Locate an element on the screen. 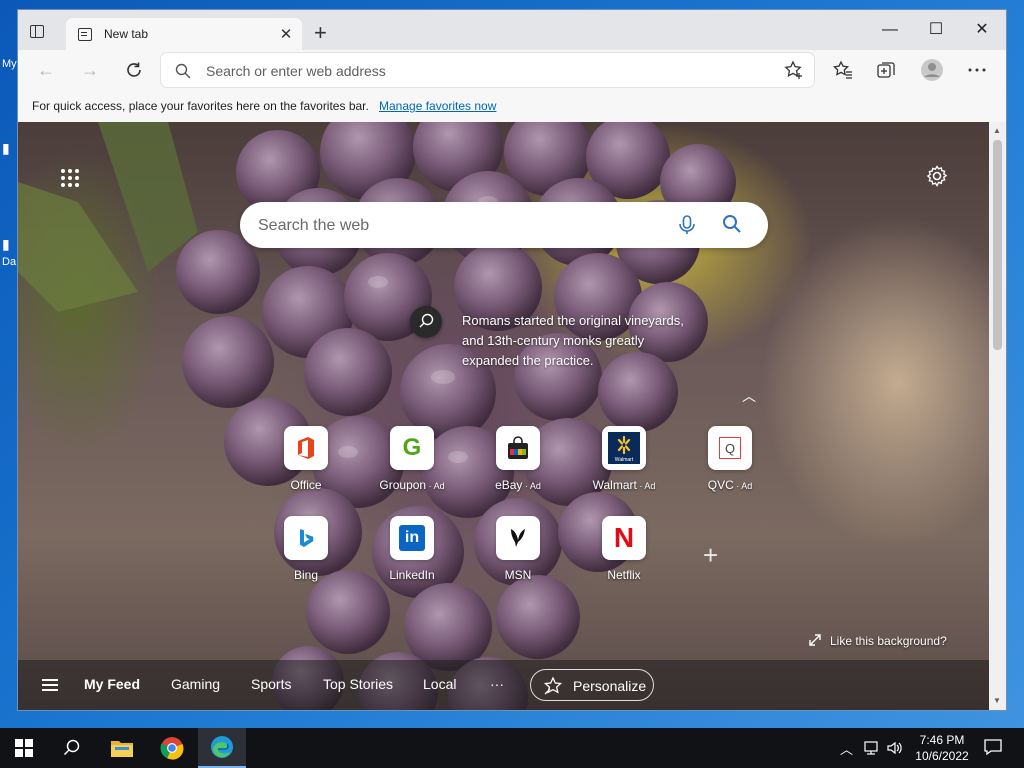 This screenshot has height=768, width=1024. quick-link-office: Office is located at coordinates (306, 459).